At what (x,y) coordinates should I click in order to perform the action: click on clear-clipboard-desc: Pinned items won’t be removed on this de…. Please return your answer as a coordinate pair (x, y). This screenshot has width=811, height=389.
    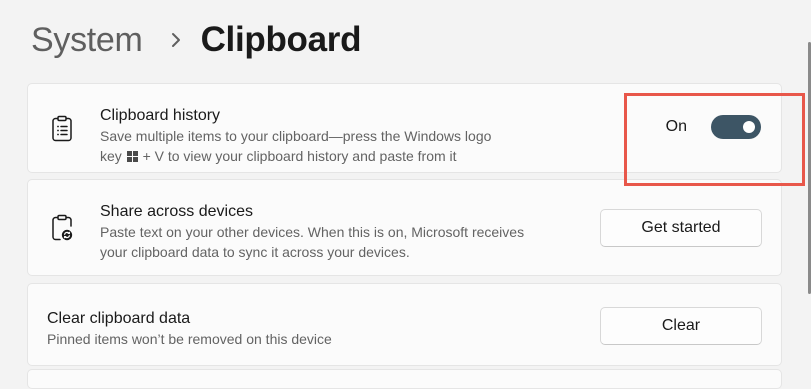
    Looking at the image, I should click on (189, 339).